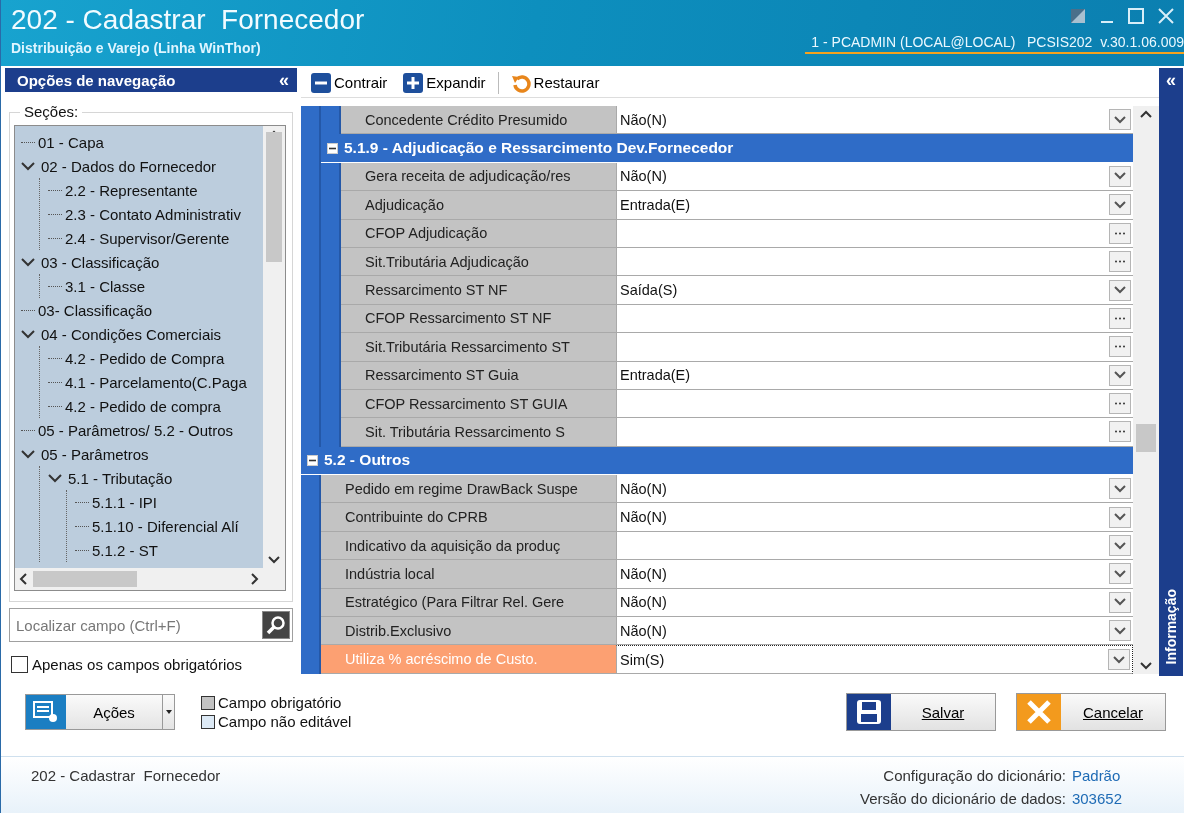 The height and width of the screenshot is (813, 1184). What do you see at coordinates (478, 262) in the screenshot?
I see `field-label: Sit.Tributária Adjudicação` at bounding box center [478, 262].